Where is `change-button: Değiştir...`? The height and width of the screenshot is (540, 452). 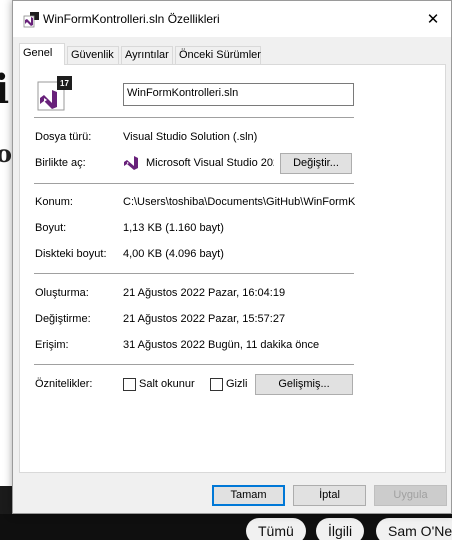
change-button: Değiştir... is located at coordinates (316, 163).